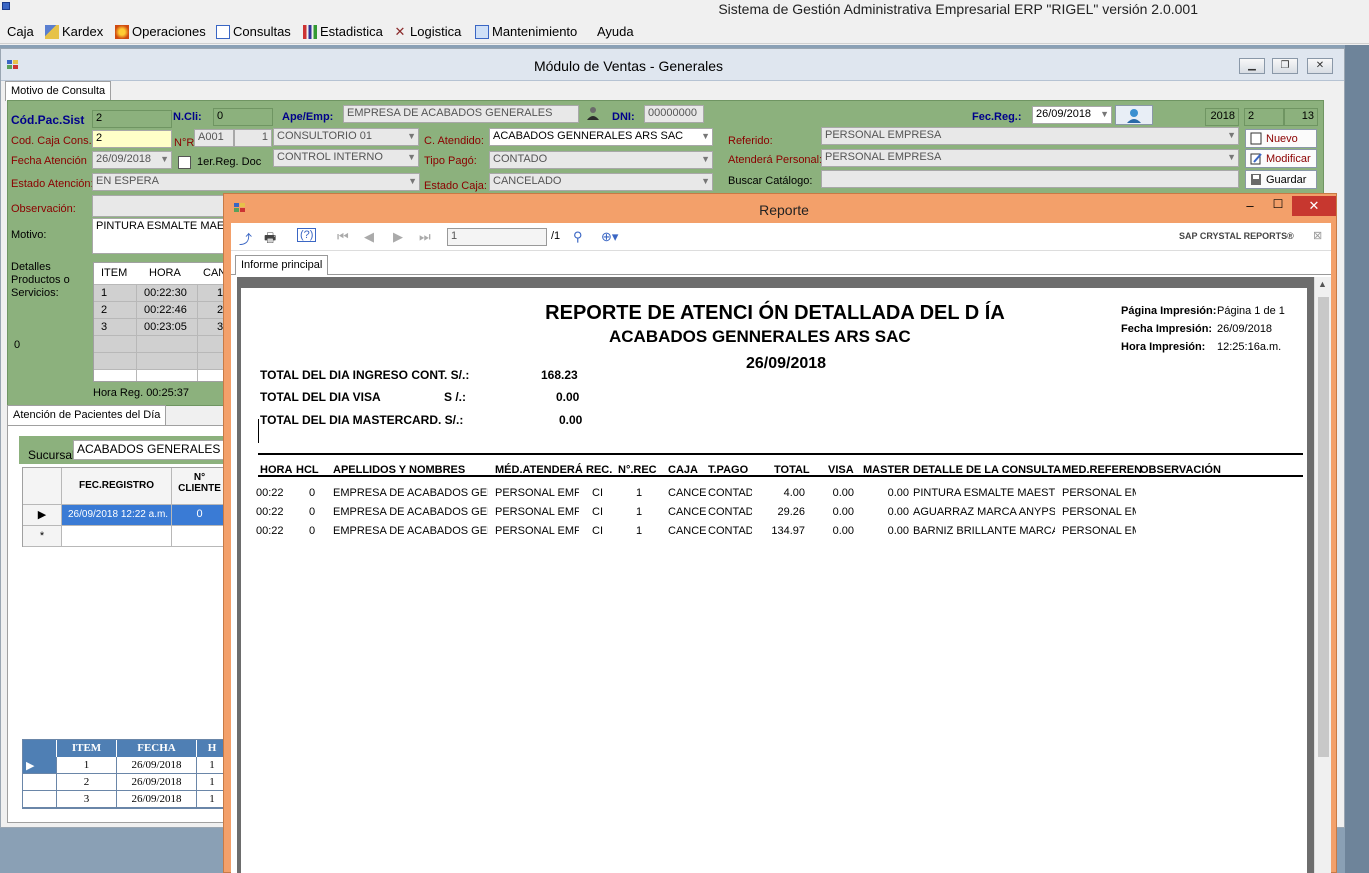  Describe the element at coordinates (343, 237) in the screenshot. I see `first-page-icon: ⏮` at that location.